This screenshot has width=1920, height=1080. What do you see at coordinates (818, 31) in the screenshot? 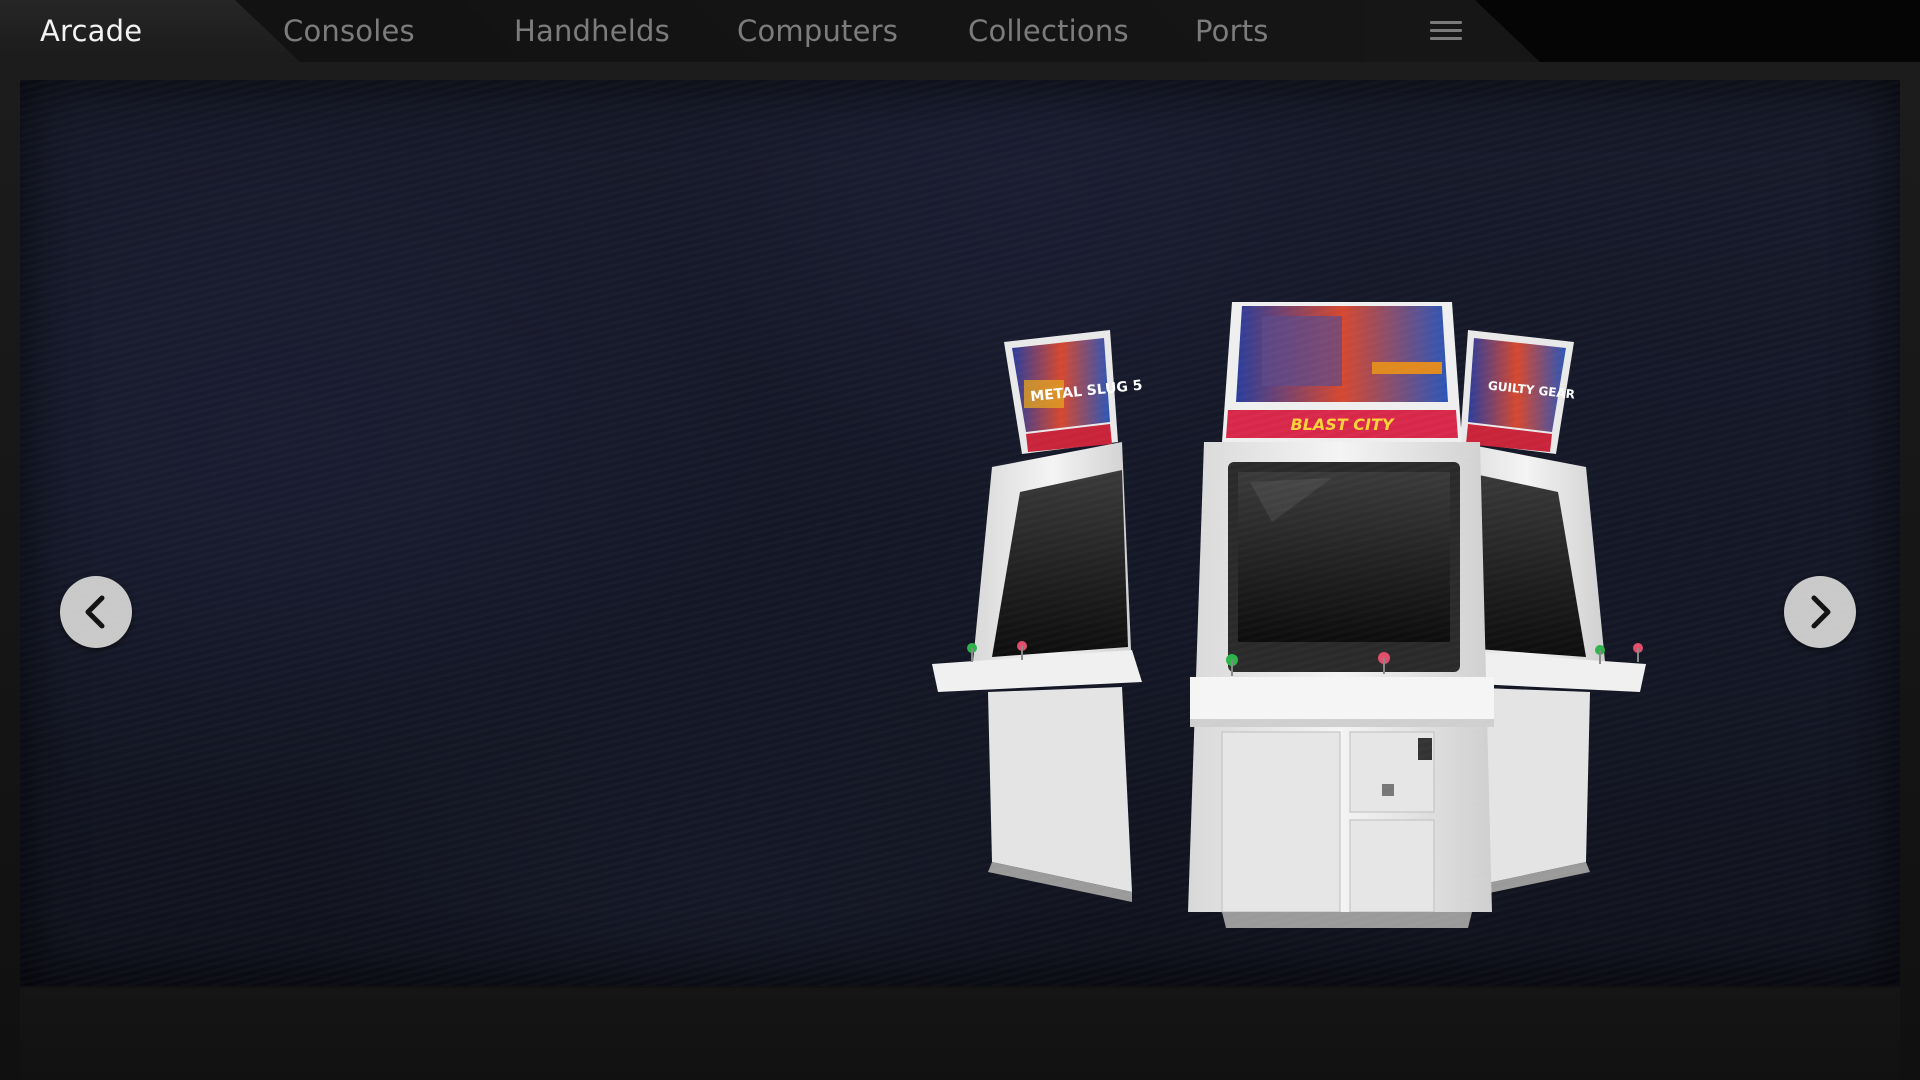
I see `tab-label: Computers` at bounding box center [818, 31].